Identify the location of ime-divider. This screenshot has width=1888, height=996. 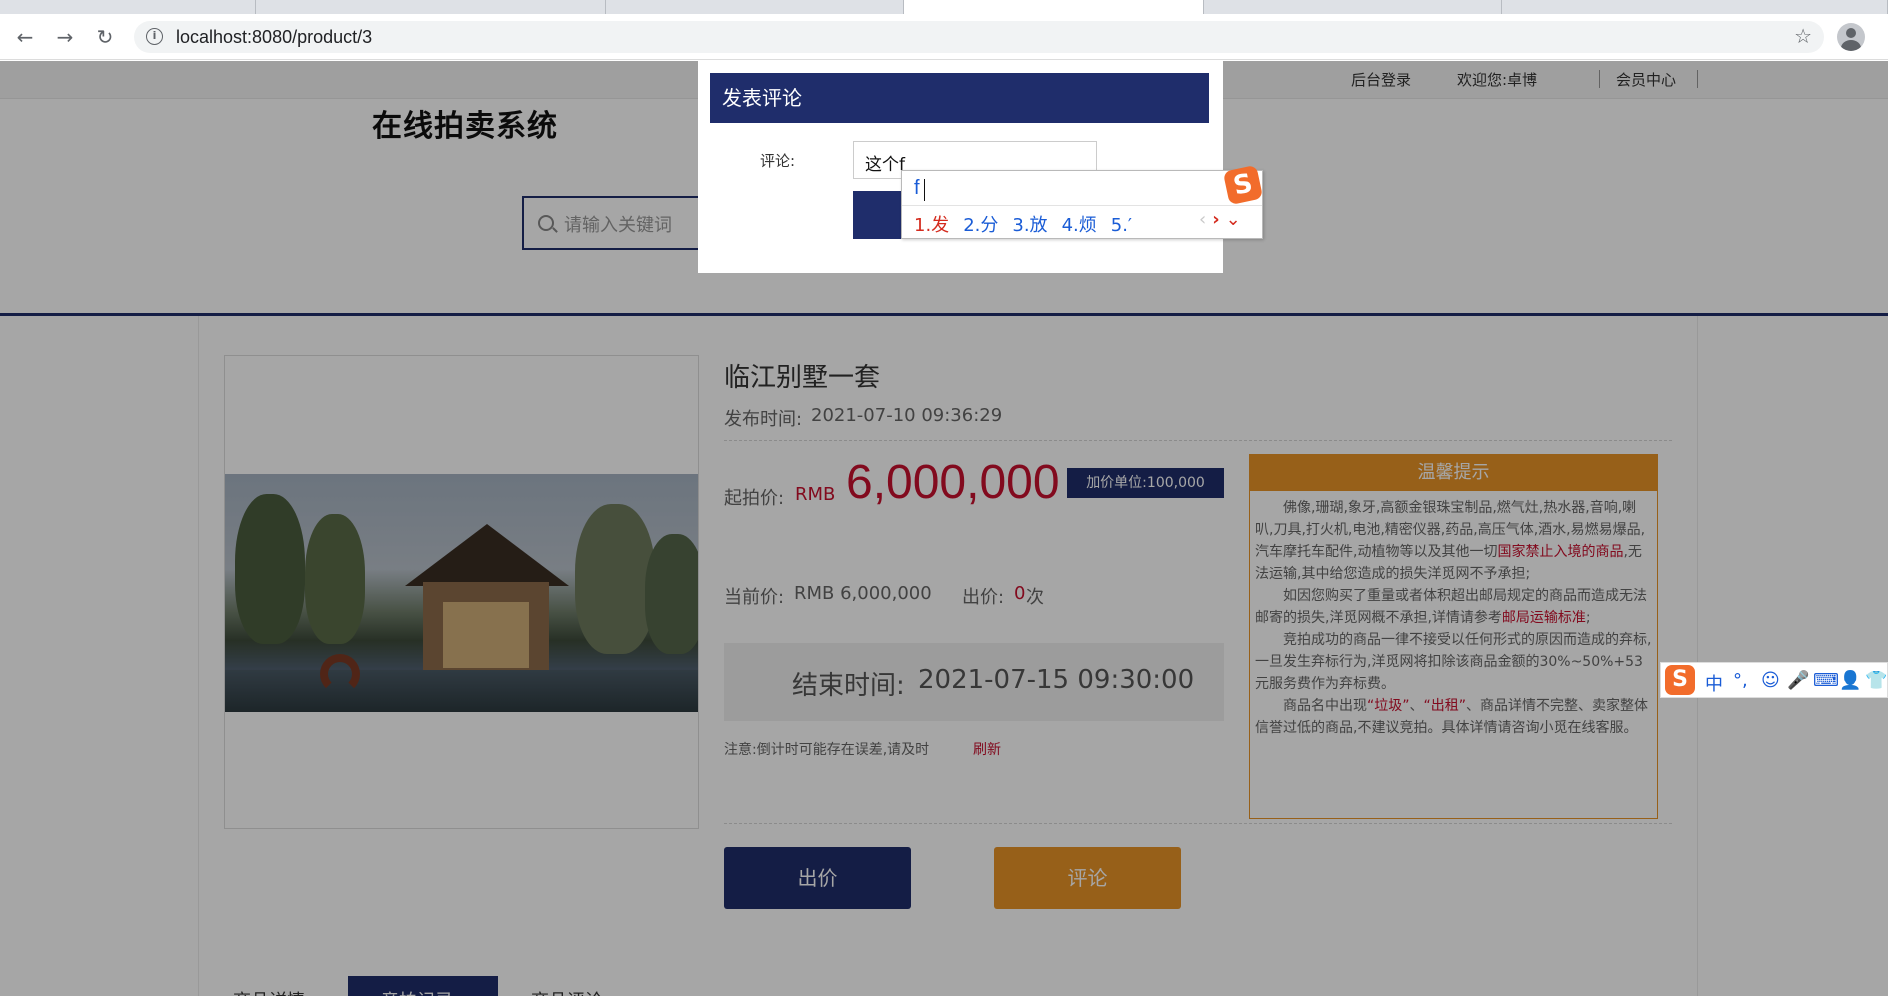
(1082, 205).